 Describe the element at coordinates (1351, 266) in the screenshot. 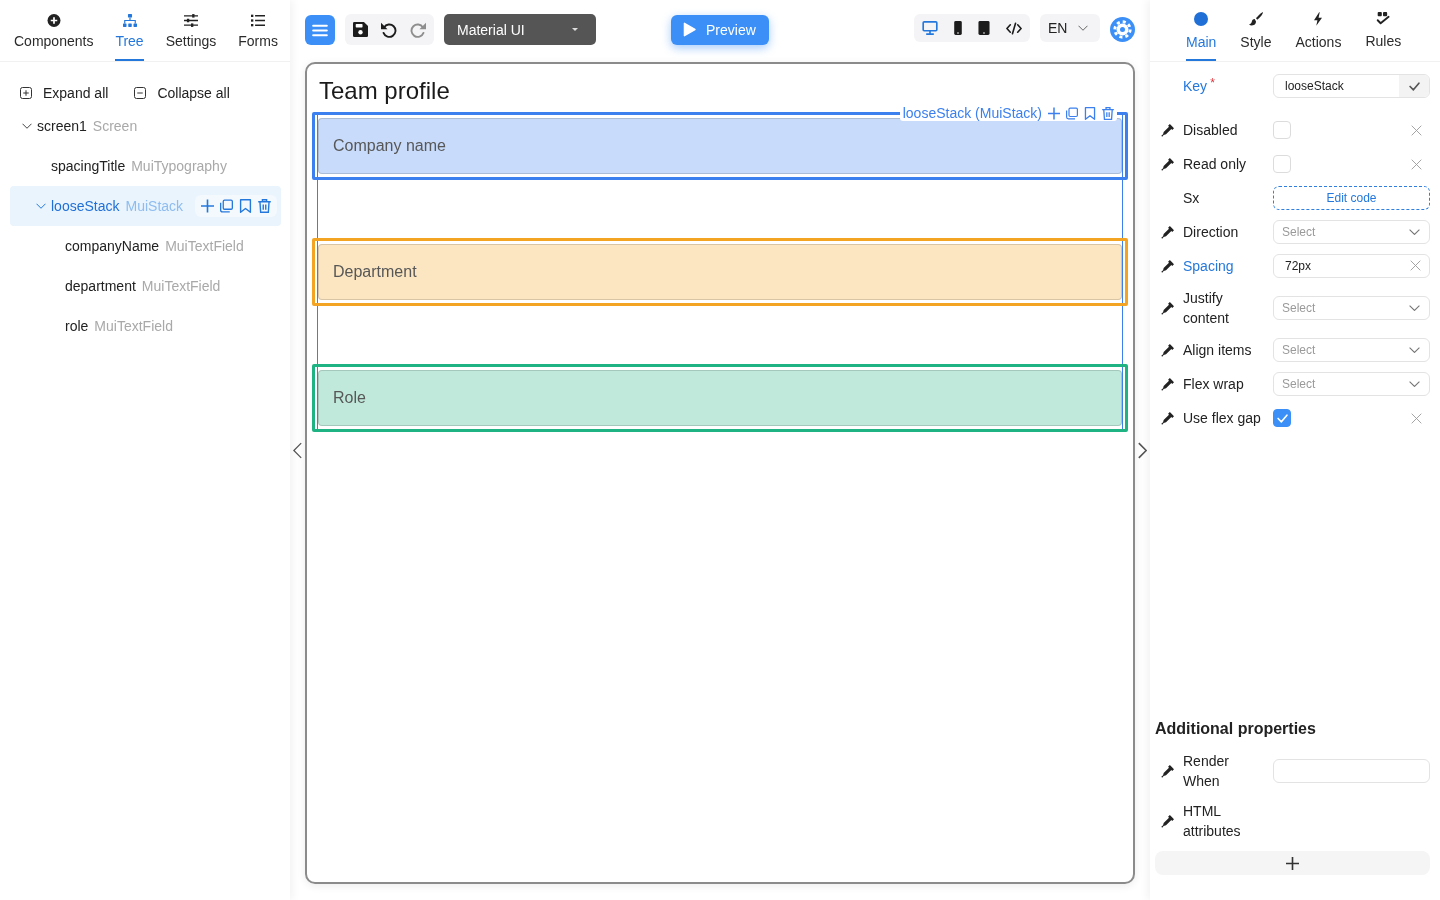

I see `text-field: 72px` at that location.